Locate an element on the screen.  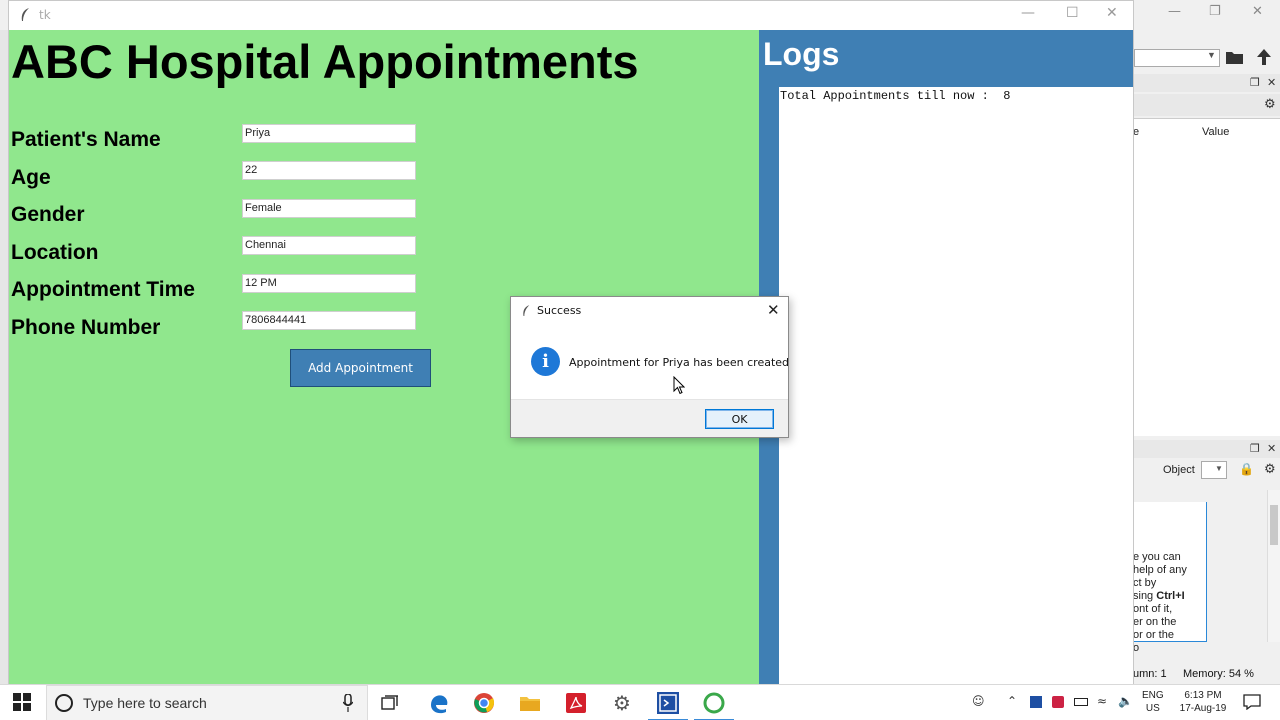
logs-title: Logs is located at coordinates (801, 54).